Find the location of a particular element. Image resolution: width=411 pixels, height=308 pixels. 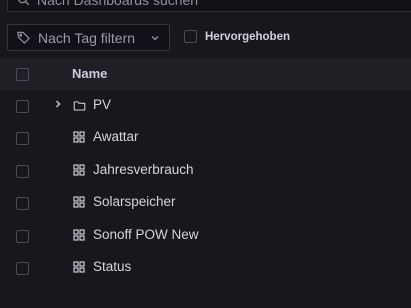

table-header: Name is located at coordinates (205, 74).